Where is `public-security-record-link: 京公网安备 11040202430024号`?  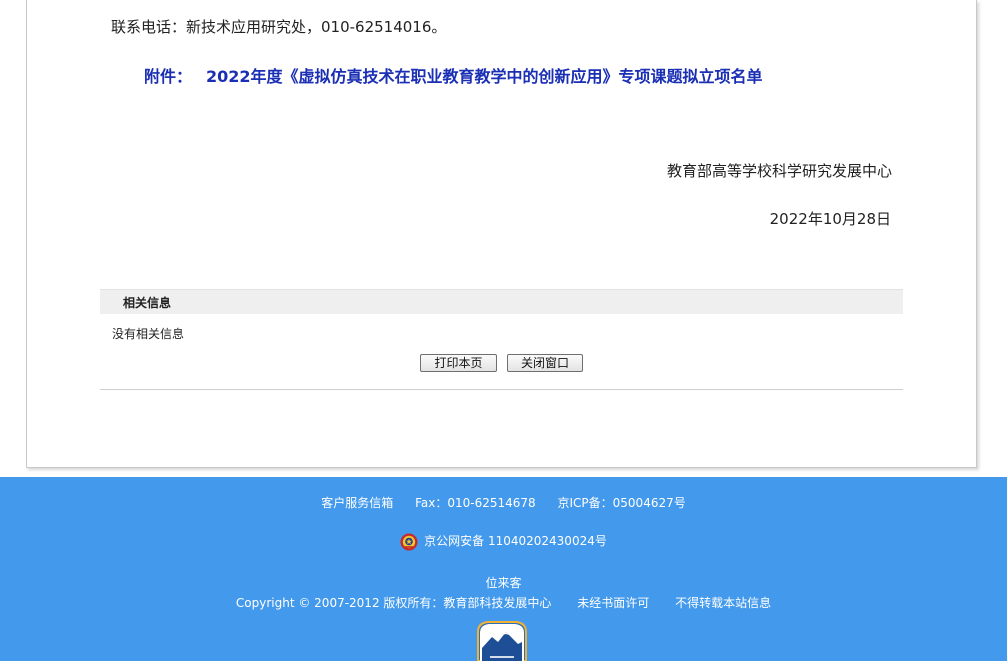 public-security-record-link: 京公网安备 11040202430024号 is located at coordinates (515, 541).